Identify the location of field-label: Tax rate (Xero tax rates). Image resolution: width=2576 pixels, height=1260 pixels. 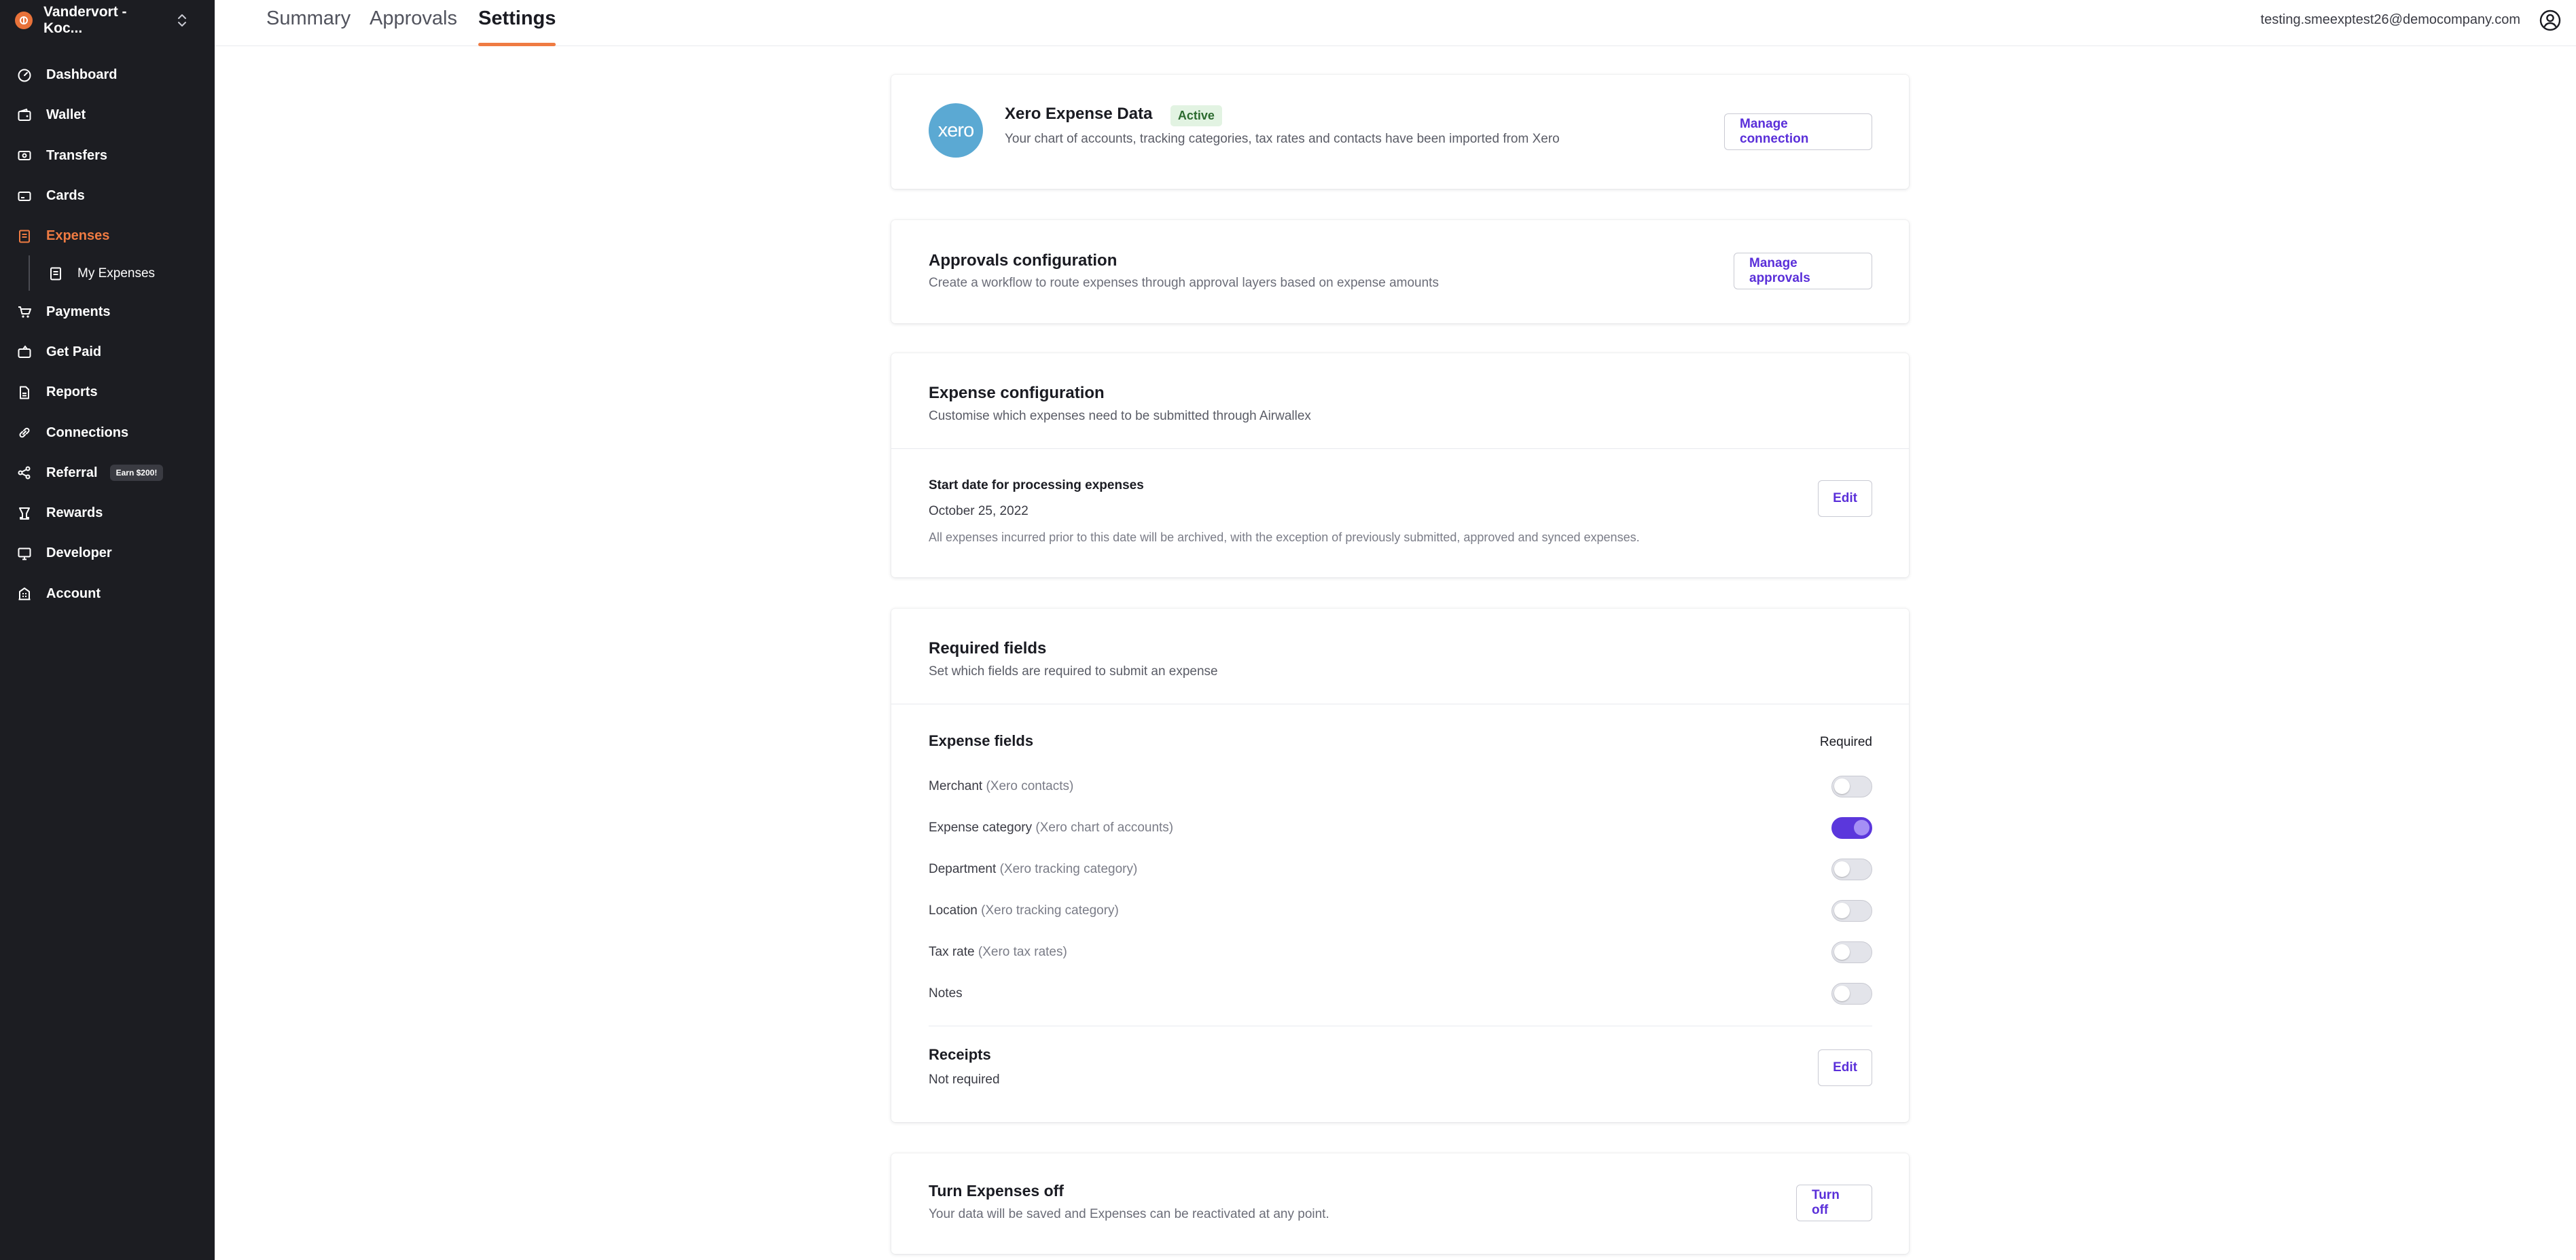
(1380, 952).